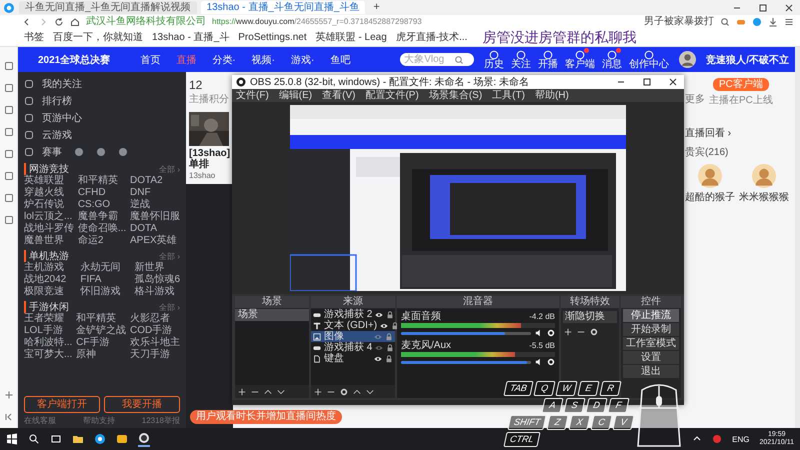 This screenshot has width=800, height=450. I want to click on browser-icon, so click(100, 439).